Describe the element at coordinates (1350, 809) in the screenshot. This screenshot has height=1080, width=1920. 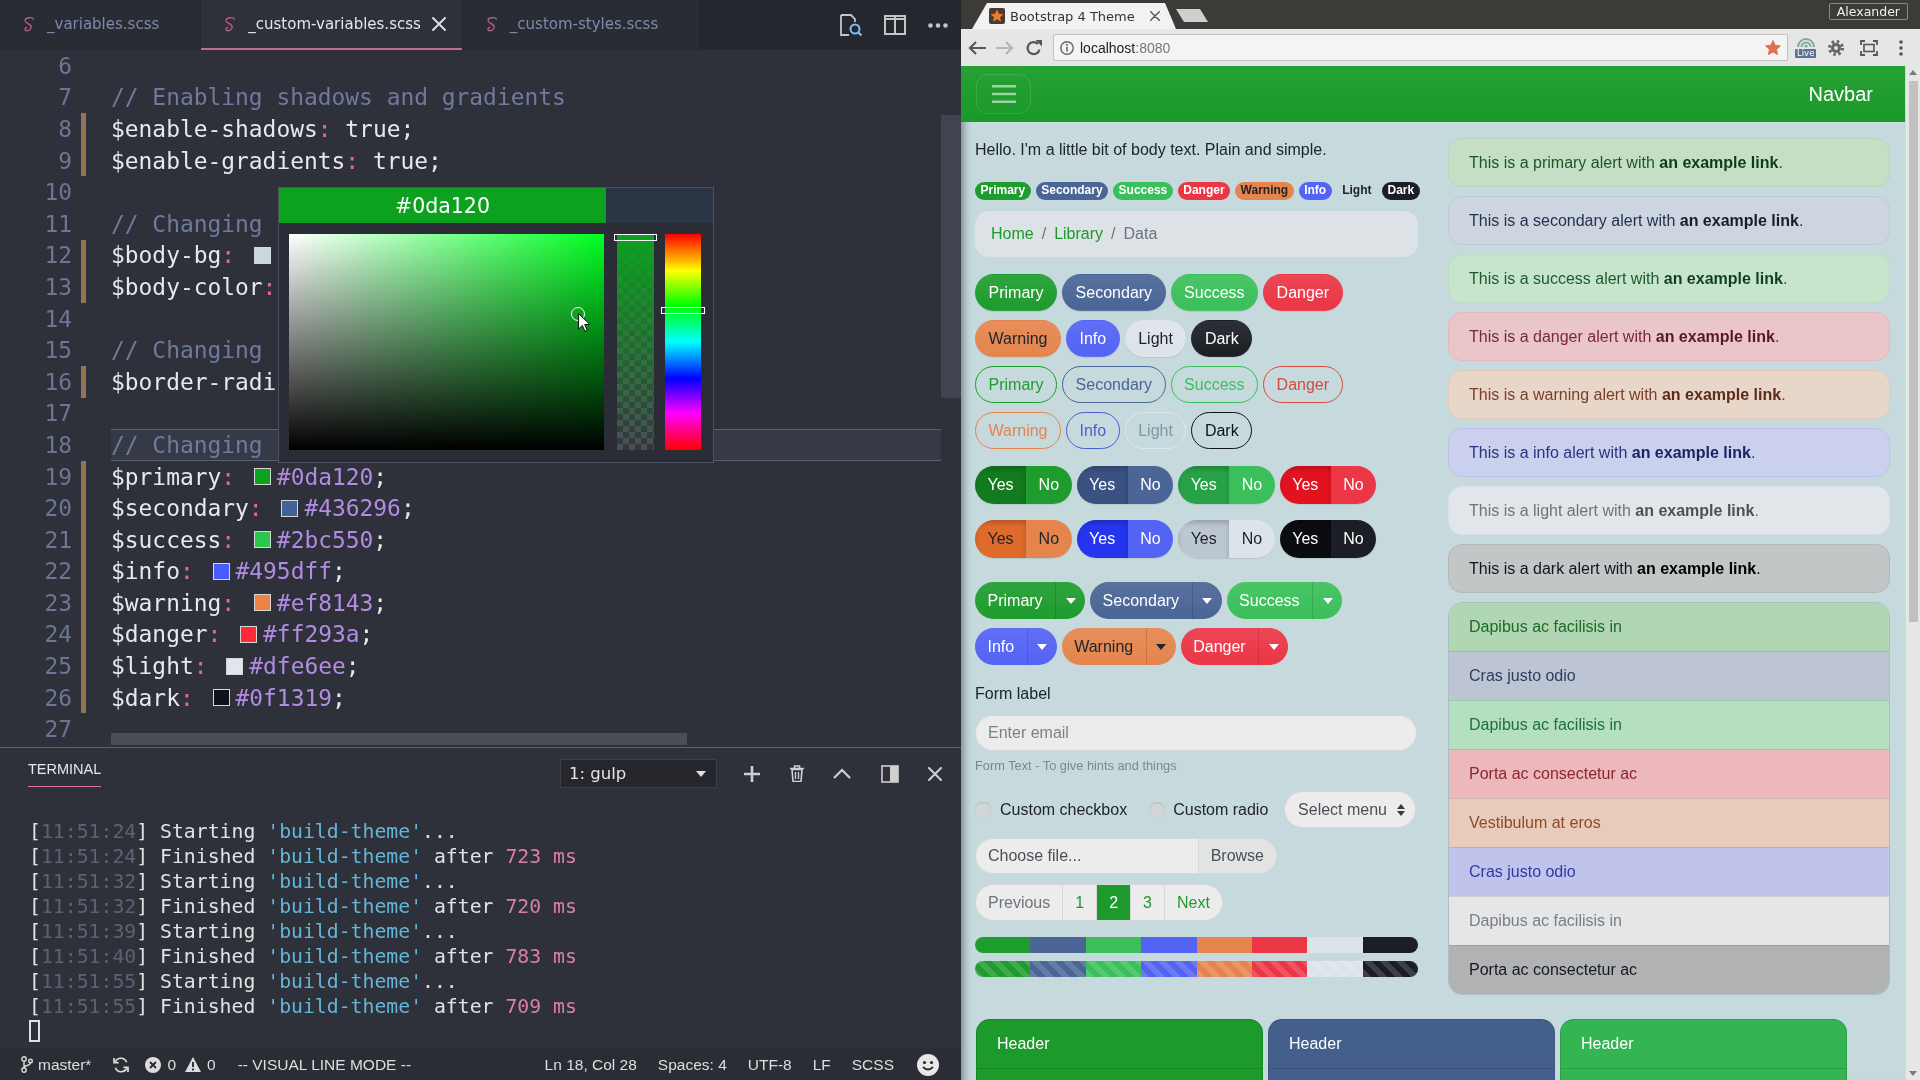
I see `select-menu: Select menu` at that location.